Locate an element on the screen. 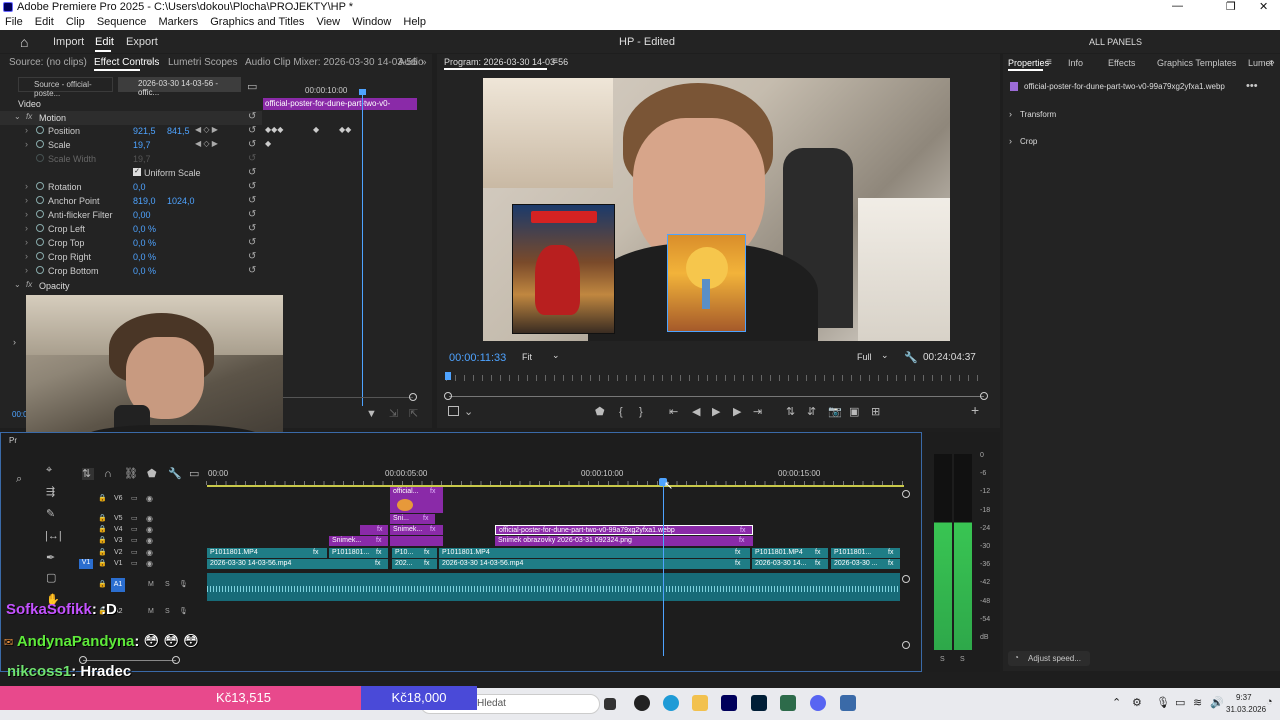  tab-lumetri: Lumetri Scopes is located at coordinates (202, 62).